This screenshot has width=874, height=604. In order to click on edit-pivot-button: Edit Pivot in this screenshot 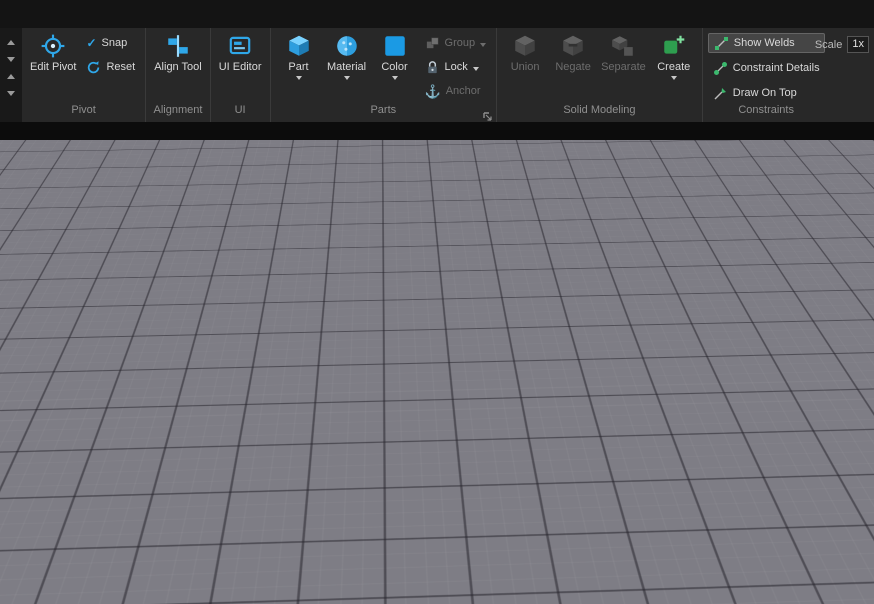, I will do `click(53, 53)`.